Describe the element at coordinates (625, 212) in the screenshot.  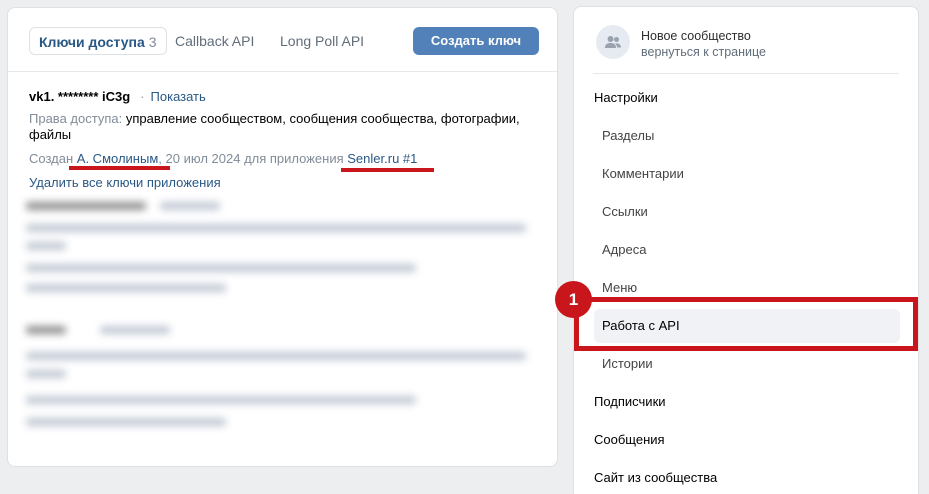
I see `menu-links: Ссылки` at that location.